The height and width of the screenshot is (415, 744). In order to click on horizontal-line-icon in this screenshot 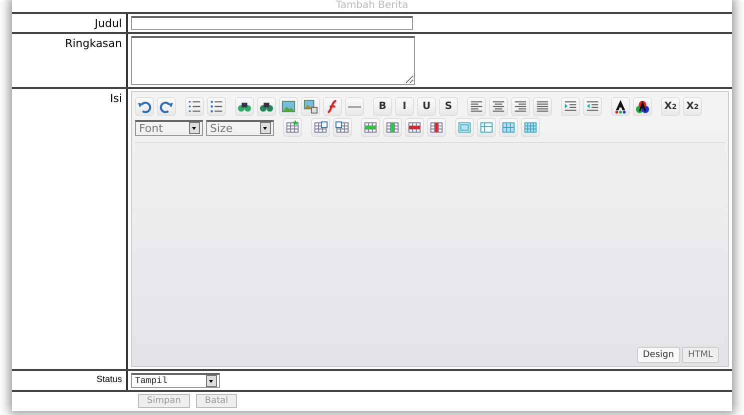, I will do `click(354, 107)`.